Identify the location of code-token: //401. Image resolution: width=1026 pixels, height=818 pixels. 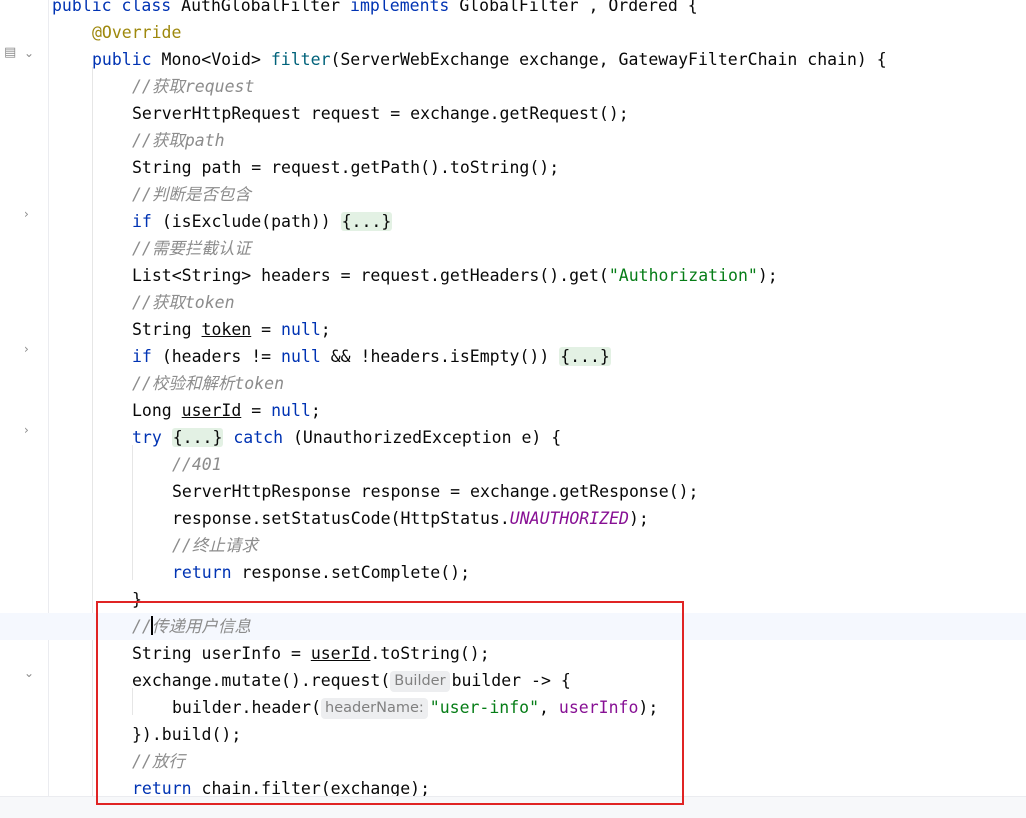
(197, 464).